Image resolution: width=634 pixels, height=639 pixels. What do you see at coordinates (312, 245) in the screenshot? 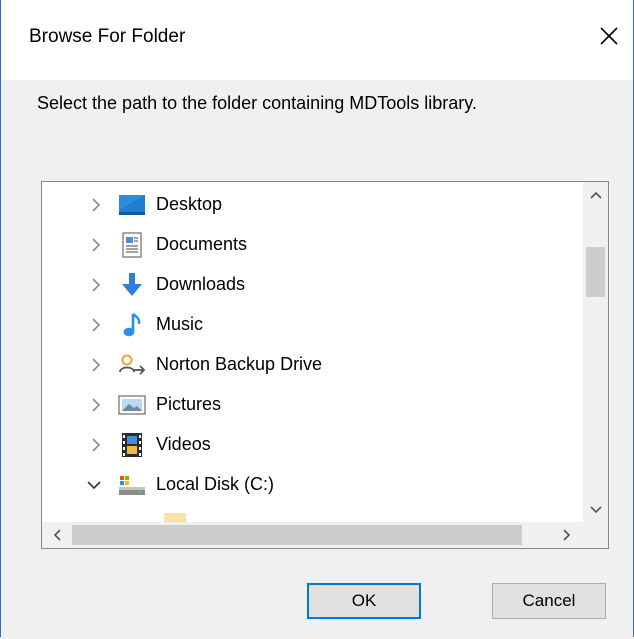
I see `tree-item-documents: Documents` at bounding box center [312, 245].